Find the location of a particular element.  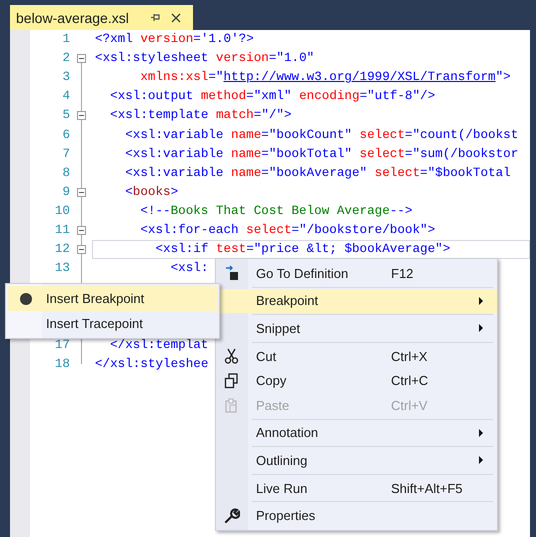

code-line: <xsl: is located at coordinates (190, 269).